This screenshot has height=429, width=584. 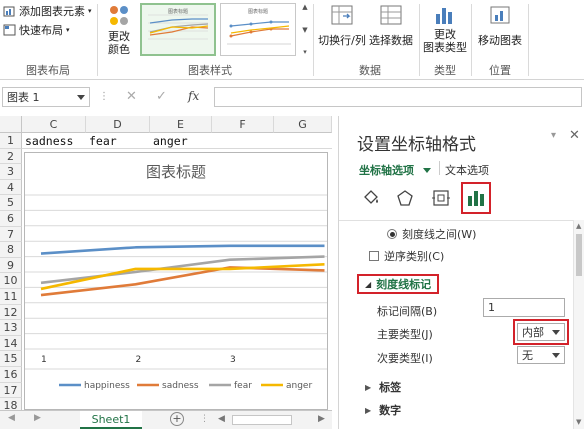 What do you see at coordinates (47, 11) in the screenshot?
I see `add-chart-element-button: 添加图表元素 ▾` at bounding box center [47, 11].